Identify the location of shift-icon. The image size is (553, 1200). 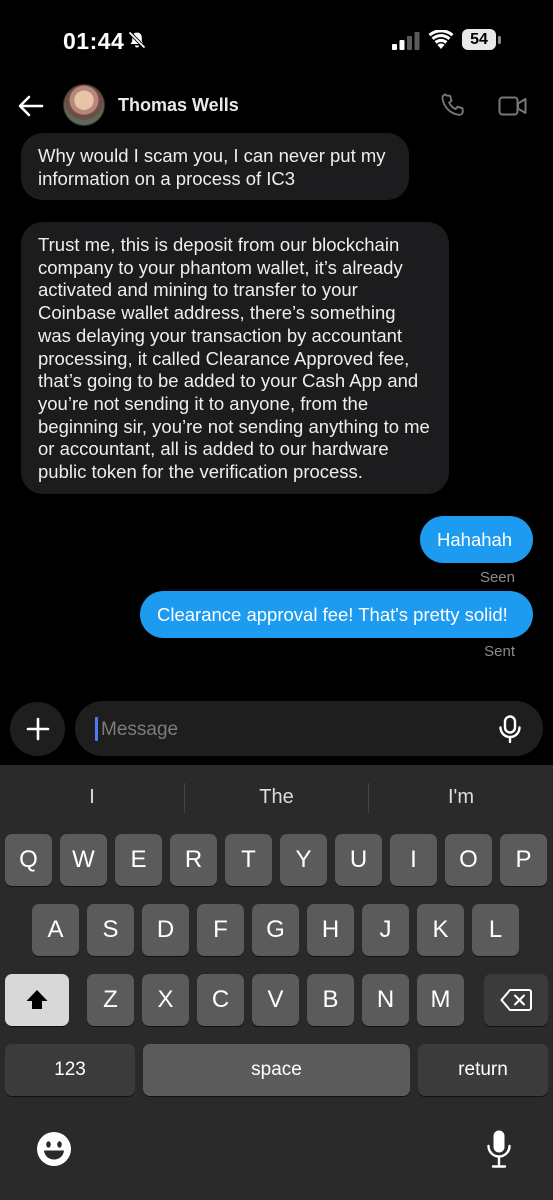
(37, 999).